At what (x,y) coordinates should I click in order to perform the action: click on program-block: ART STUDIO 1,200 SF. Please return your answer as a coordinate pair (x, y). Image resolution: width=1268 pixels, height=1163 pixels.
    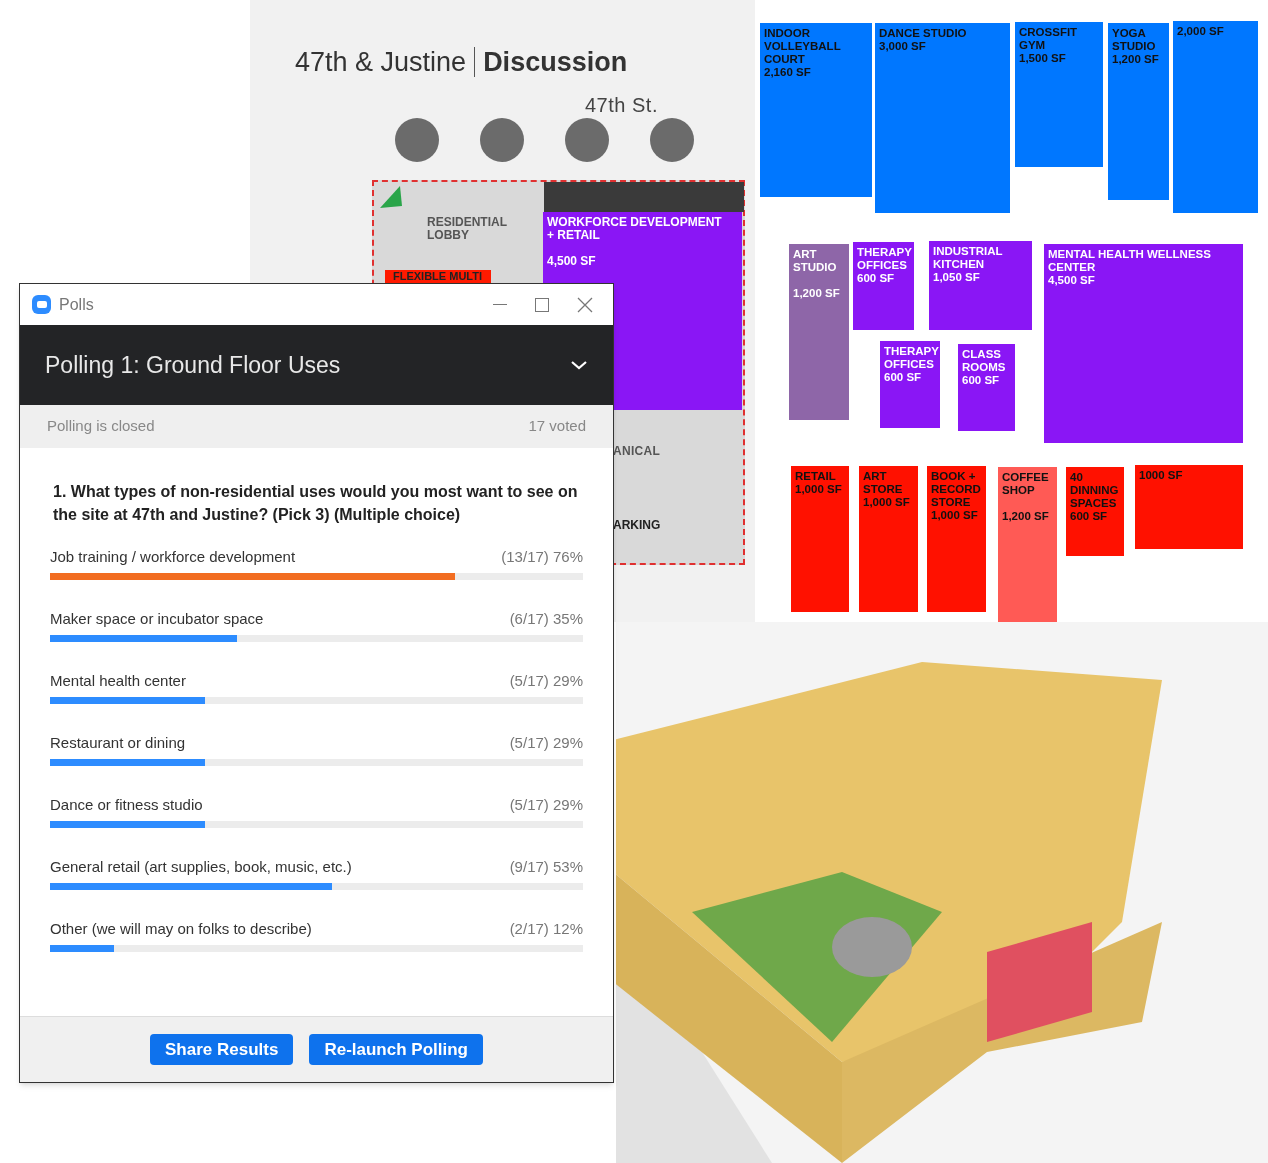
    Looking at the image, I should click on (819, 332).